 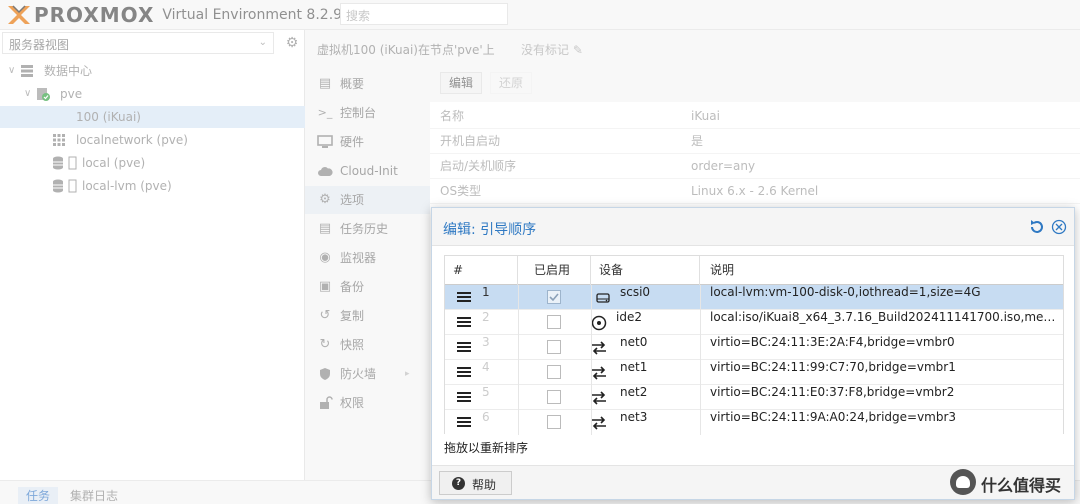 What do you see at coordinates (481, 270) in the screenshot?
I see `column-header-num: #` at bounding box center [481, 270].